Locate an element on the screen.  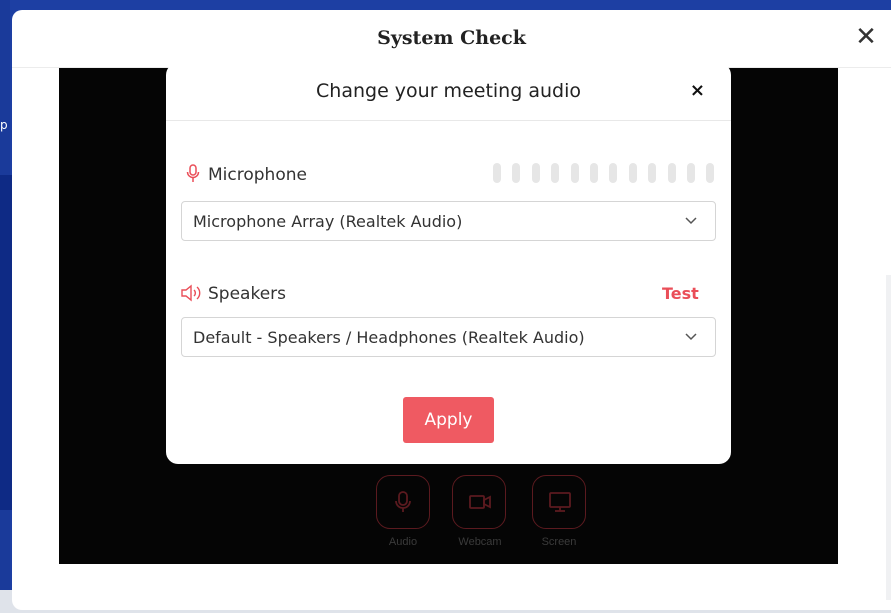
background-partial-text: p is located at coordinates (4, 125).